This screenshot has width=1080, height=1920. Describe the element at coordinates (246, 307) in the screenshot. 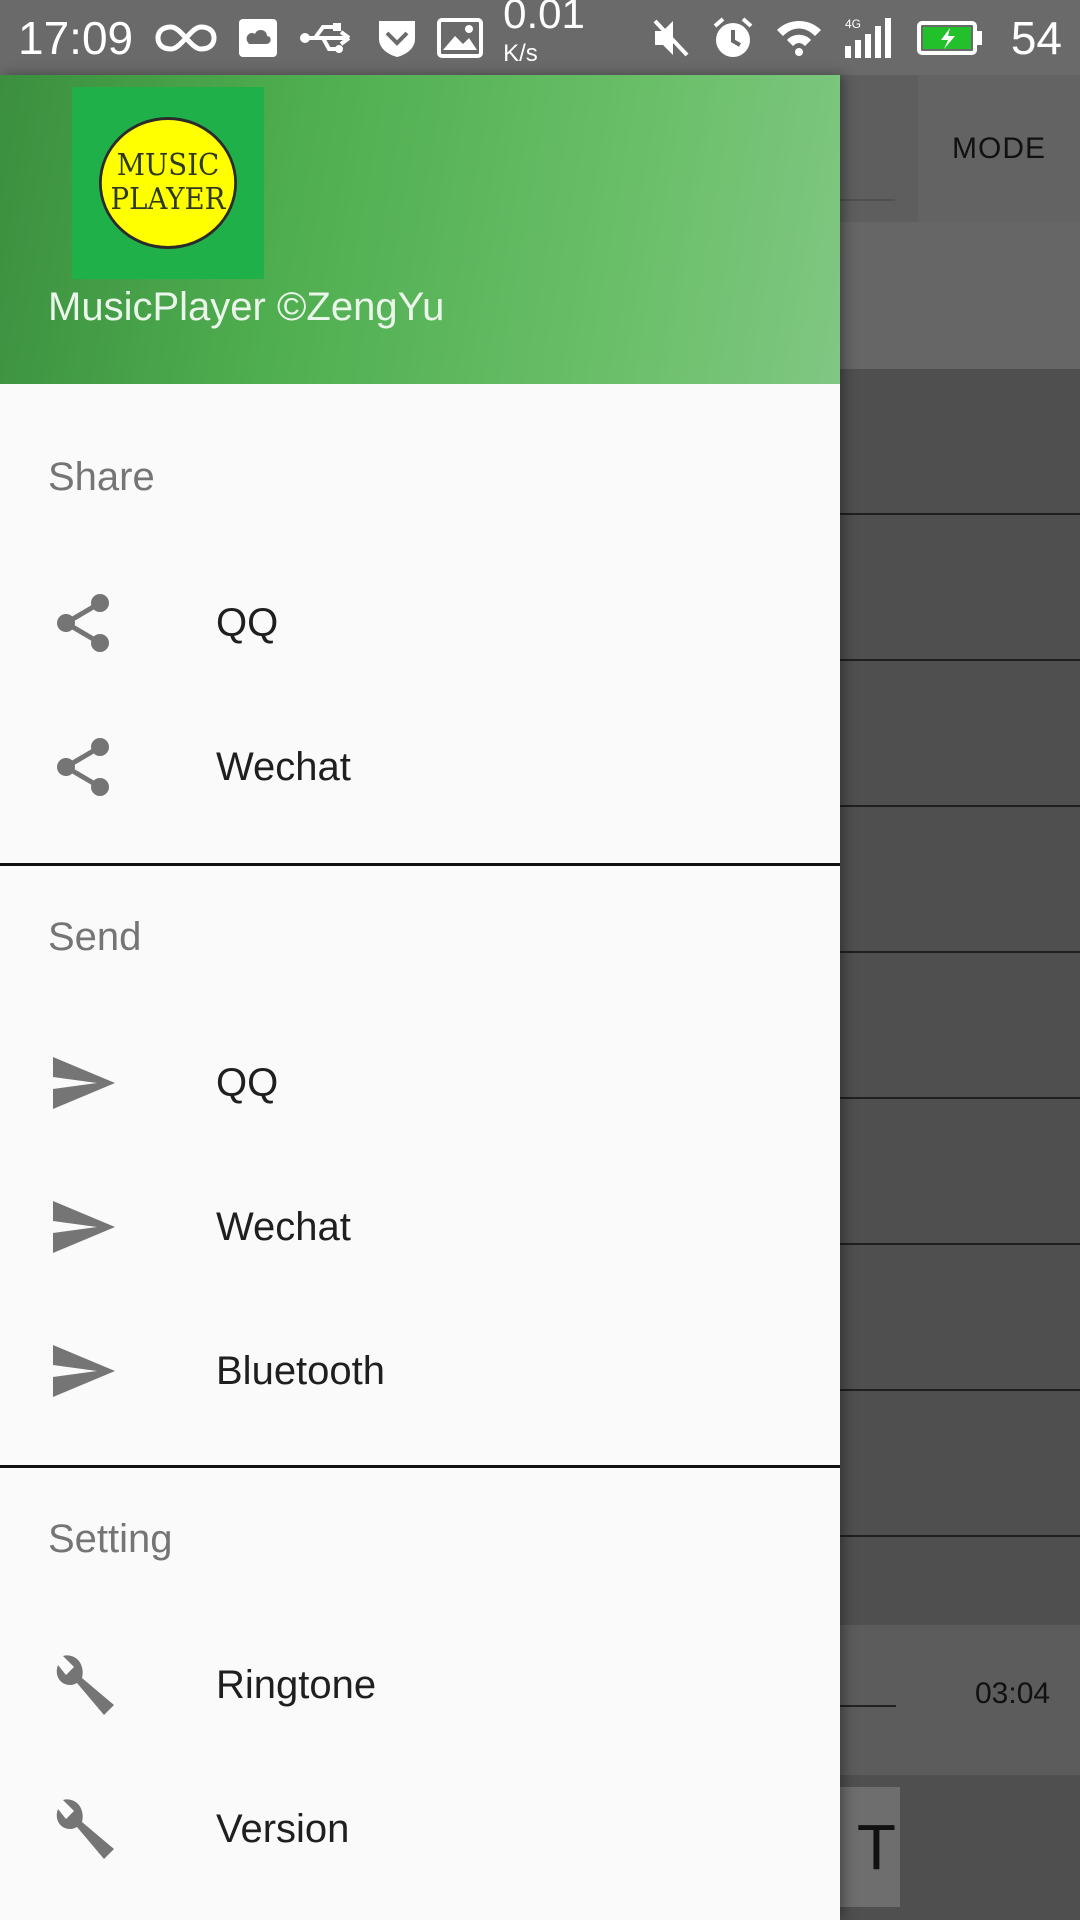

I see `drawer-header-title: MusicPlayer ©ZengYu` at that location.